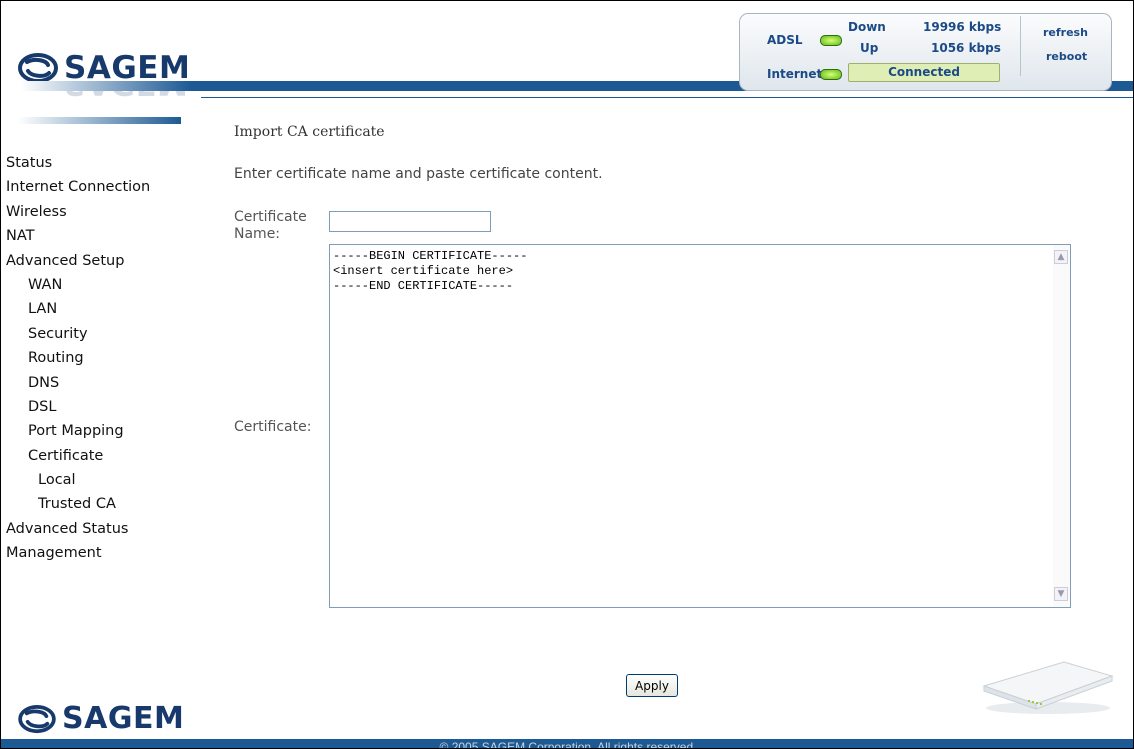 This screenshot has width=1134, height=749. Describe the element at coordinates (78, 187) in the screenshot. I see `nav-item-internet-connection: Internet Connection` at that location.